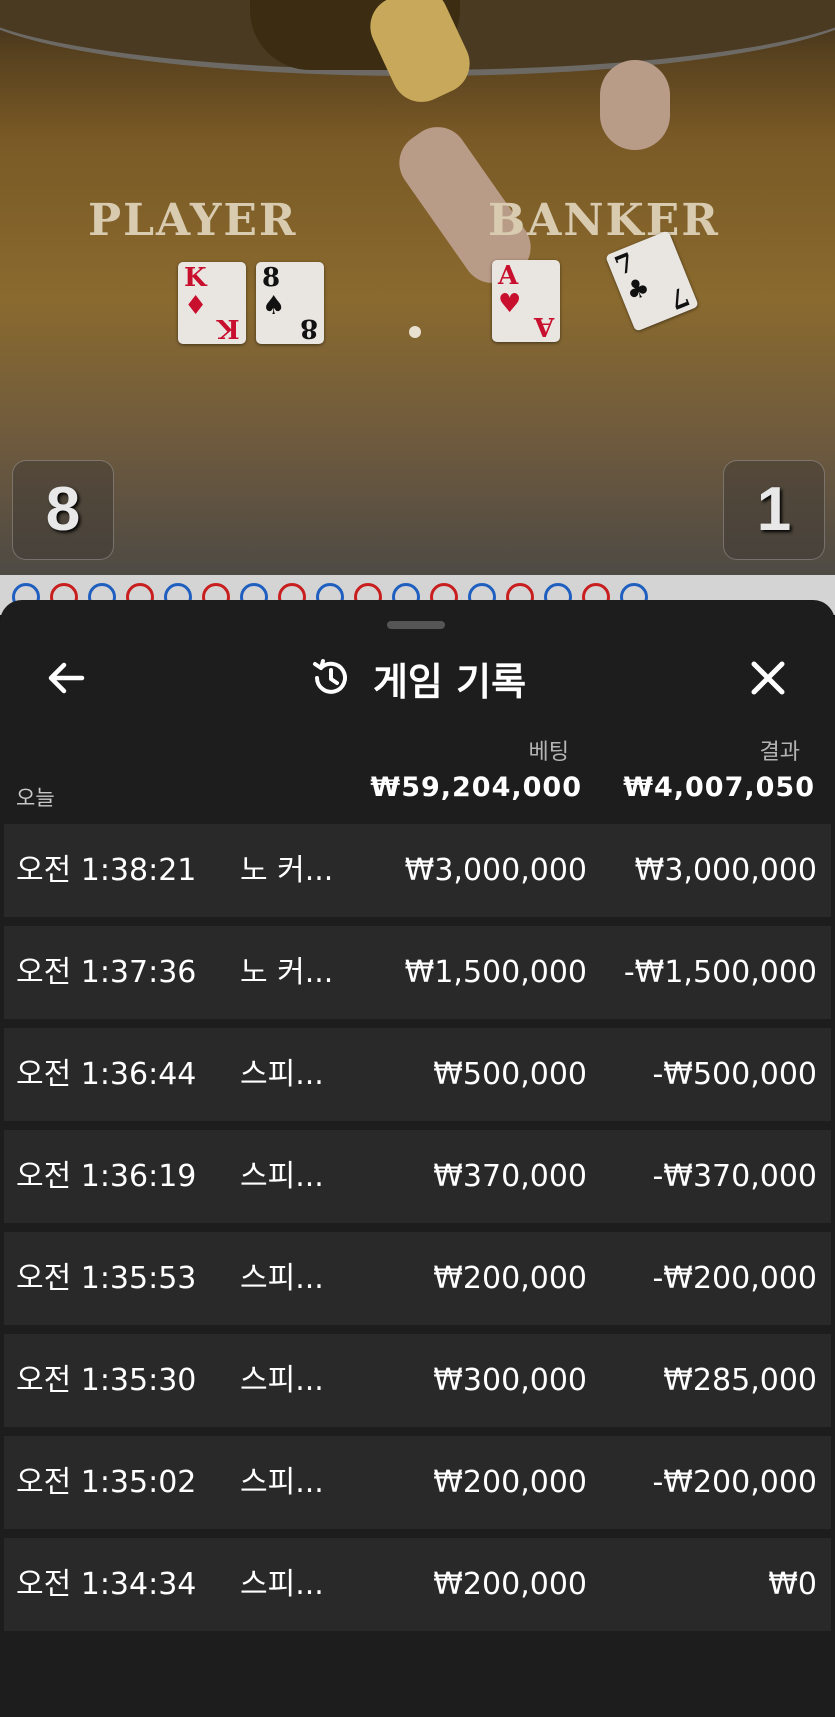 Image resolution: width=835 pixels, height=1717 pixels. What do you see at coordinates (678, 297) in the screenshot?
I see `card-rank: 7` at bounding box center [678, 297].